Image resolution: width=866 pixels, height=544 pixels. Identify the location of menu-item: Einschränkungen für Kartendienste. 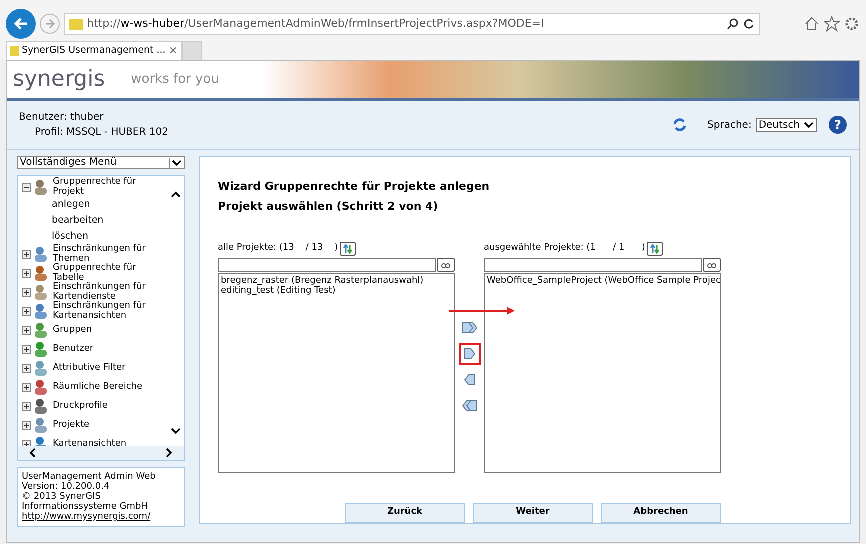
(110, 292).